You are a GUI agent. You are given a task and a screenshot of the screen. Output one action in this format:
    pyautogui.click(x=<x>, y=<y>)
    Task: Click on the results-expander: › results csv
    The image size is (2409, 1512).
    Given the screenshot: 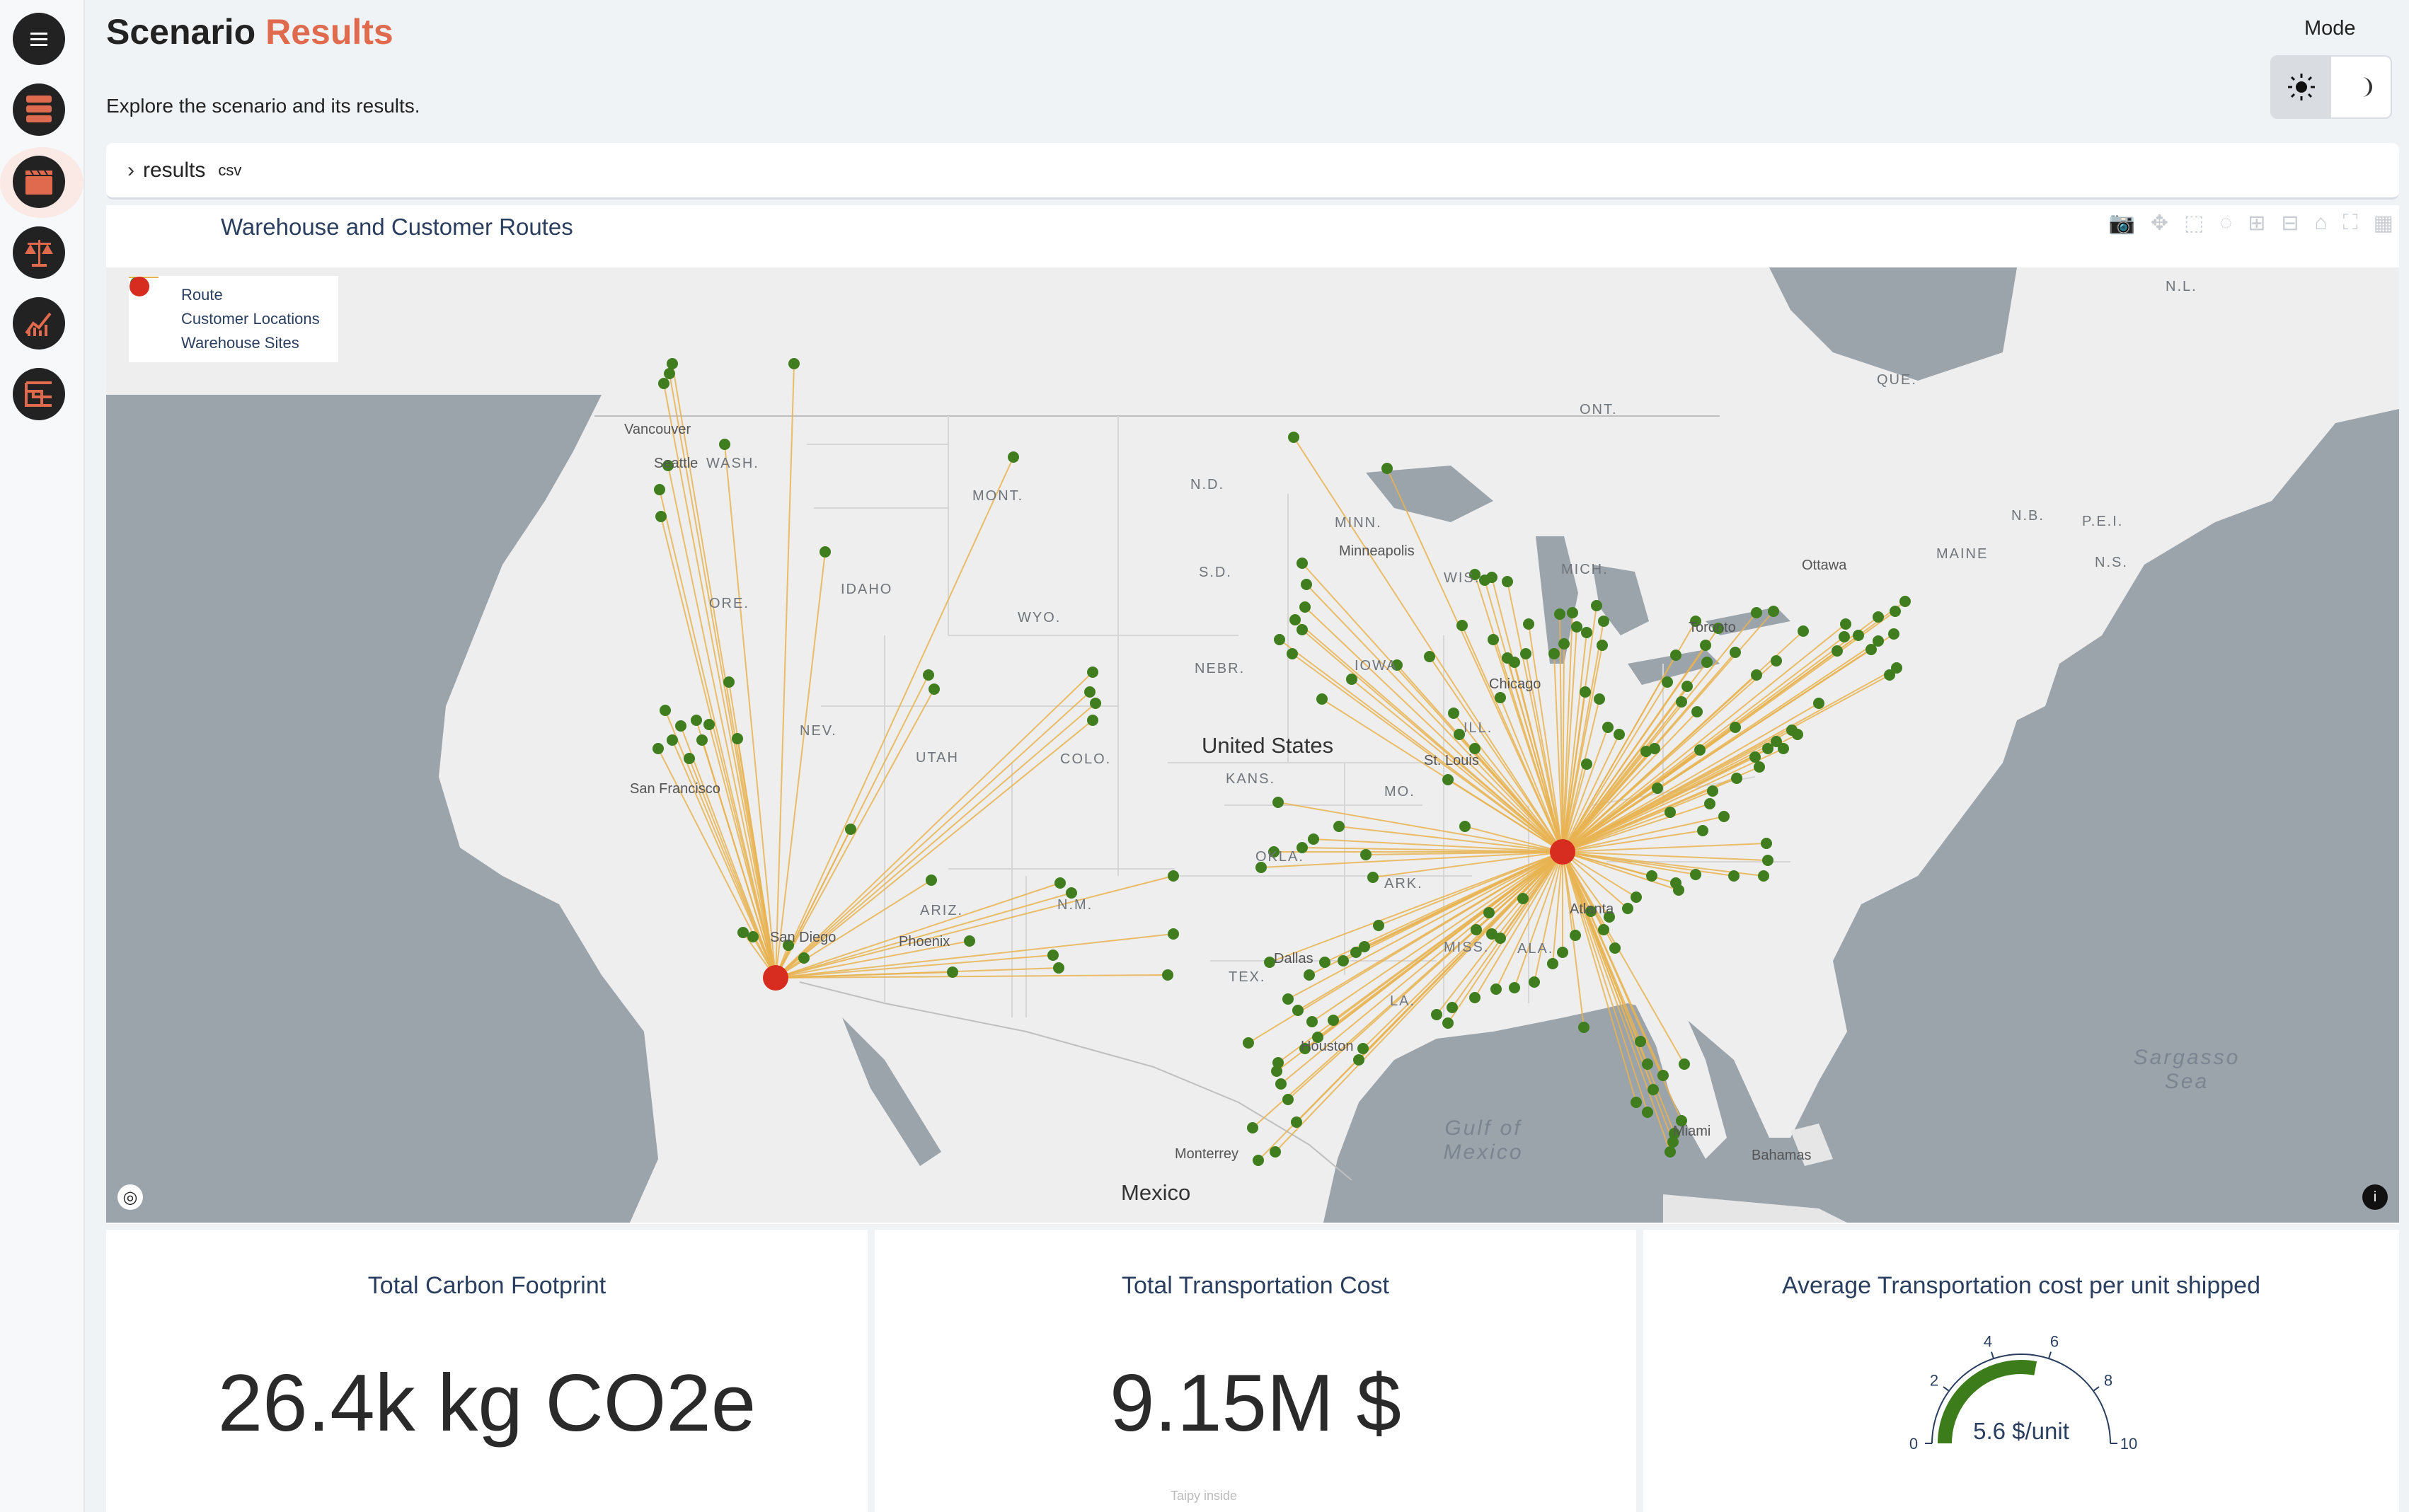 What is the action you would take?
    pyautogui.click(x=1252, y=171)
    